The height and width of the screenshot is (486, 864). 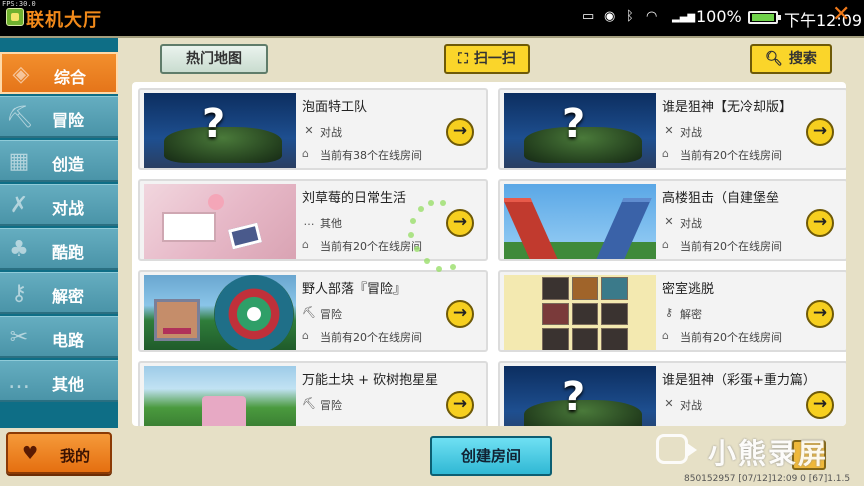 What do you see at coordinates (68, 208) in the screenshot?
I see `sidebar-item-label: 对战` at bounding box center [68, 208].